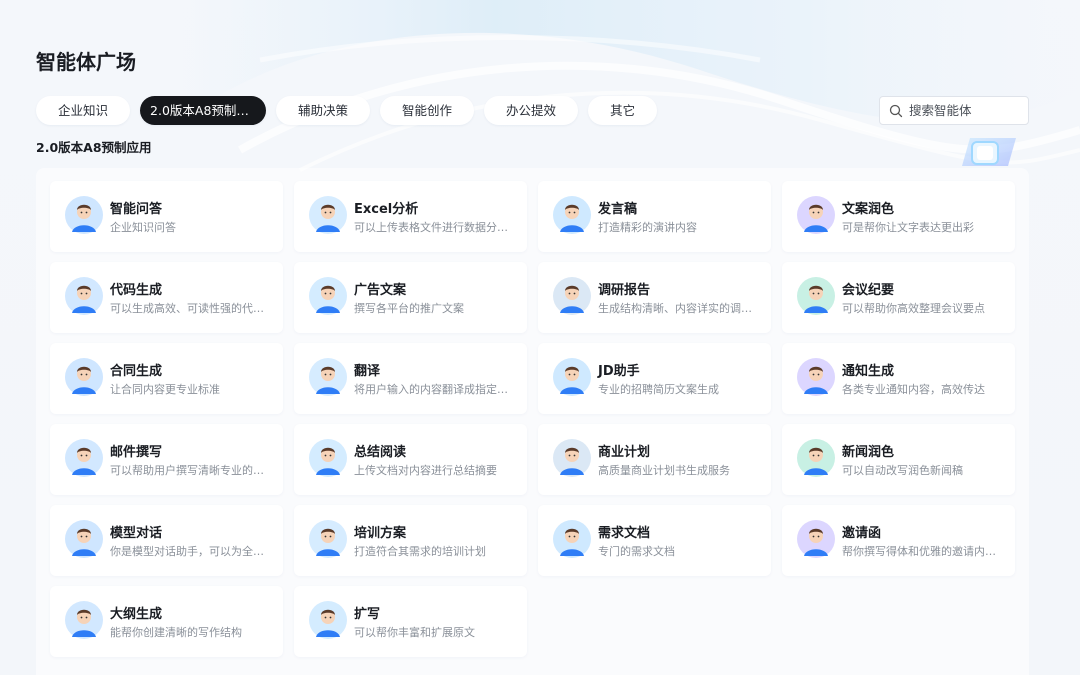  I want to click on contract-avatar-icon, so click(84, 377).